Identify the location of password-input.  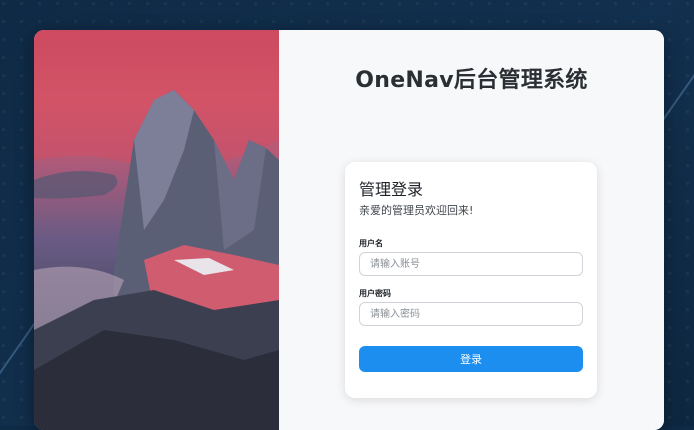
(471, 314).